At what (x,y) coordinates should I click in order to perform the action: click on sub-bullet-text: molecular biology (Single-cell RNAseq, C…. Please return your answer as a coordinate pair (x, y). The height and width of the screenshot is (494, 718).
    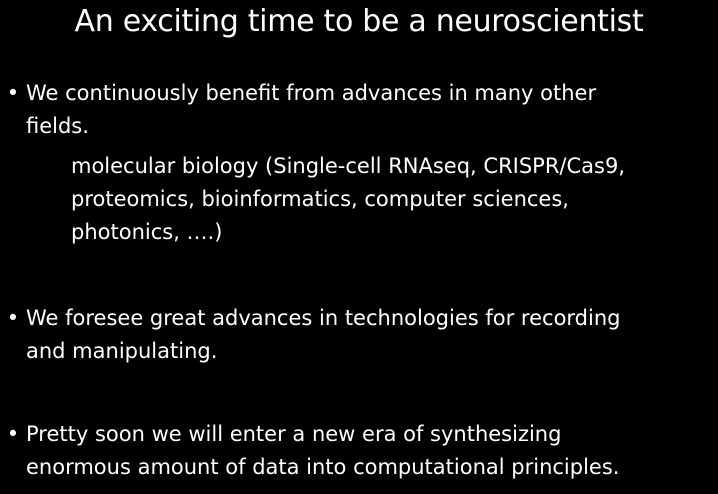
    Looking at the image, I should click on (348, 199).